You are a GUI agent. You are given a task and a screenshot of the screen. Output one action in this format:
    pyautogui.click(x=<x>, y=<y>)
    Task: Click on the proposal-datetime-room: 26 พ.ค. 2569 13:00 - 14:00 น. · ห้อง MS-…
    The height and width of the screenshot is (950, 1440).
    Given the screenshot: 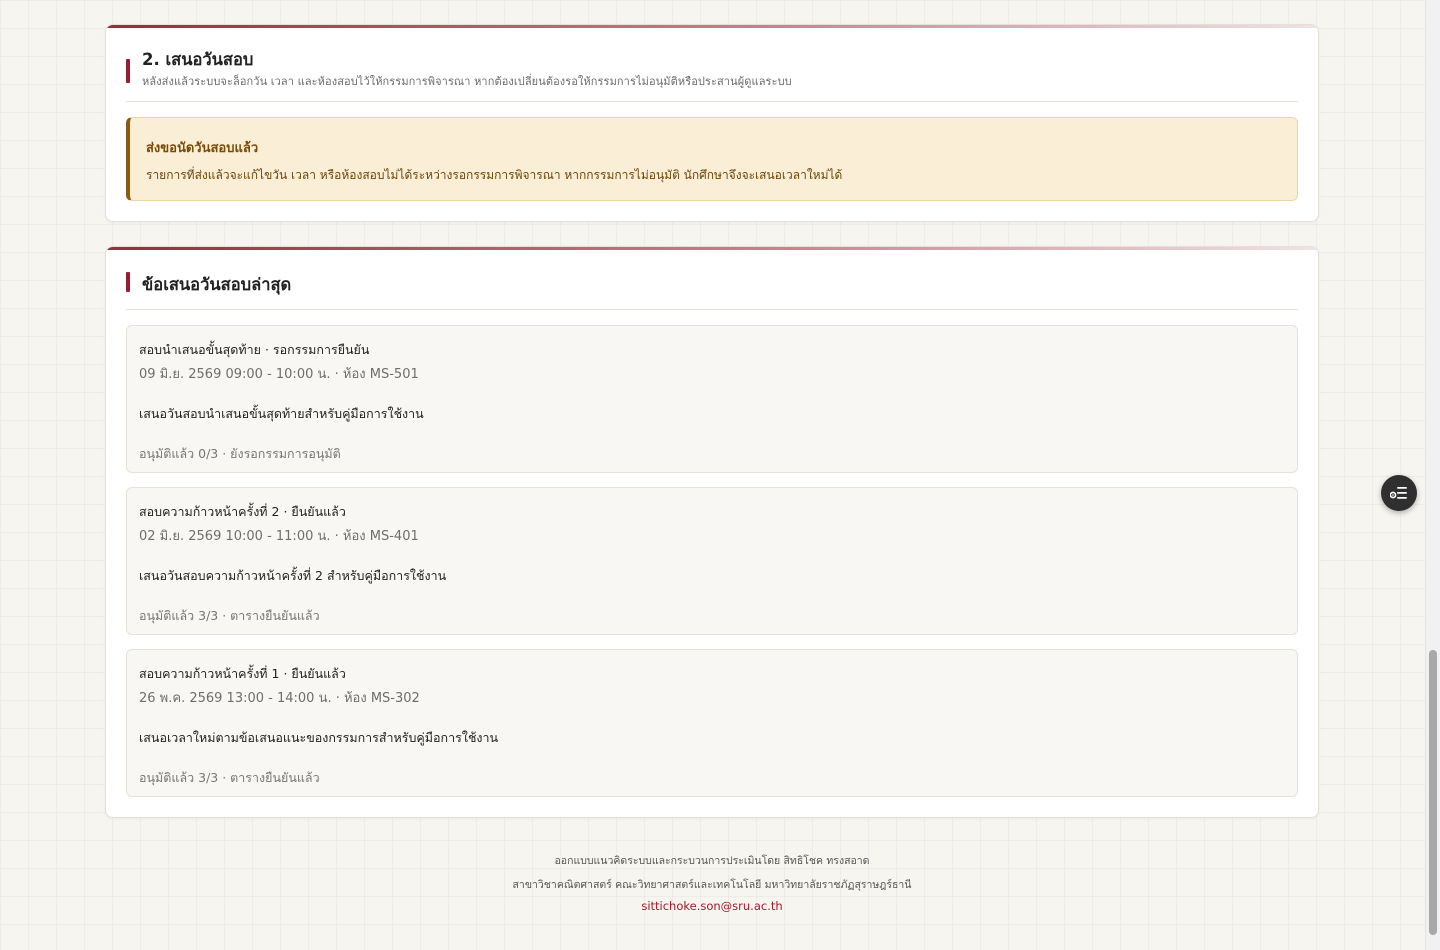 What is the action you would take?
    pyautogui.click(x=279, y=698)
    